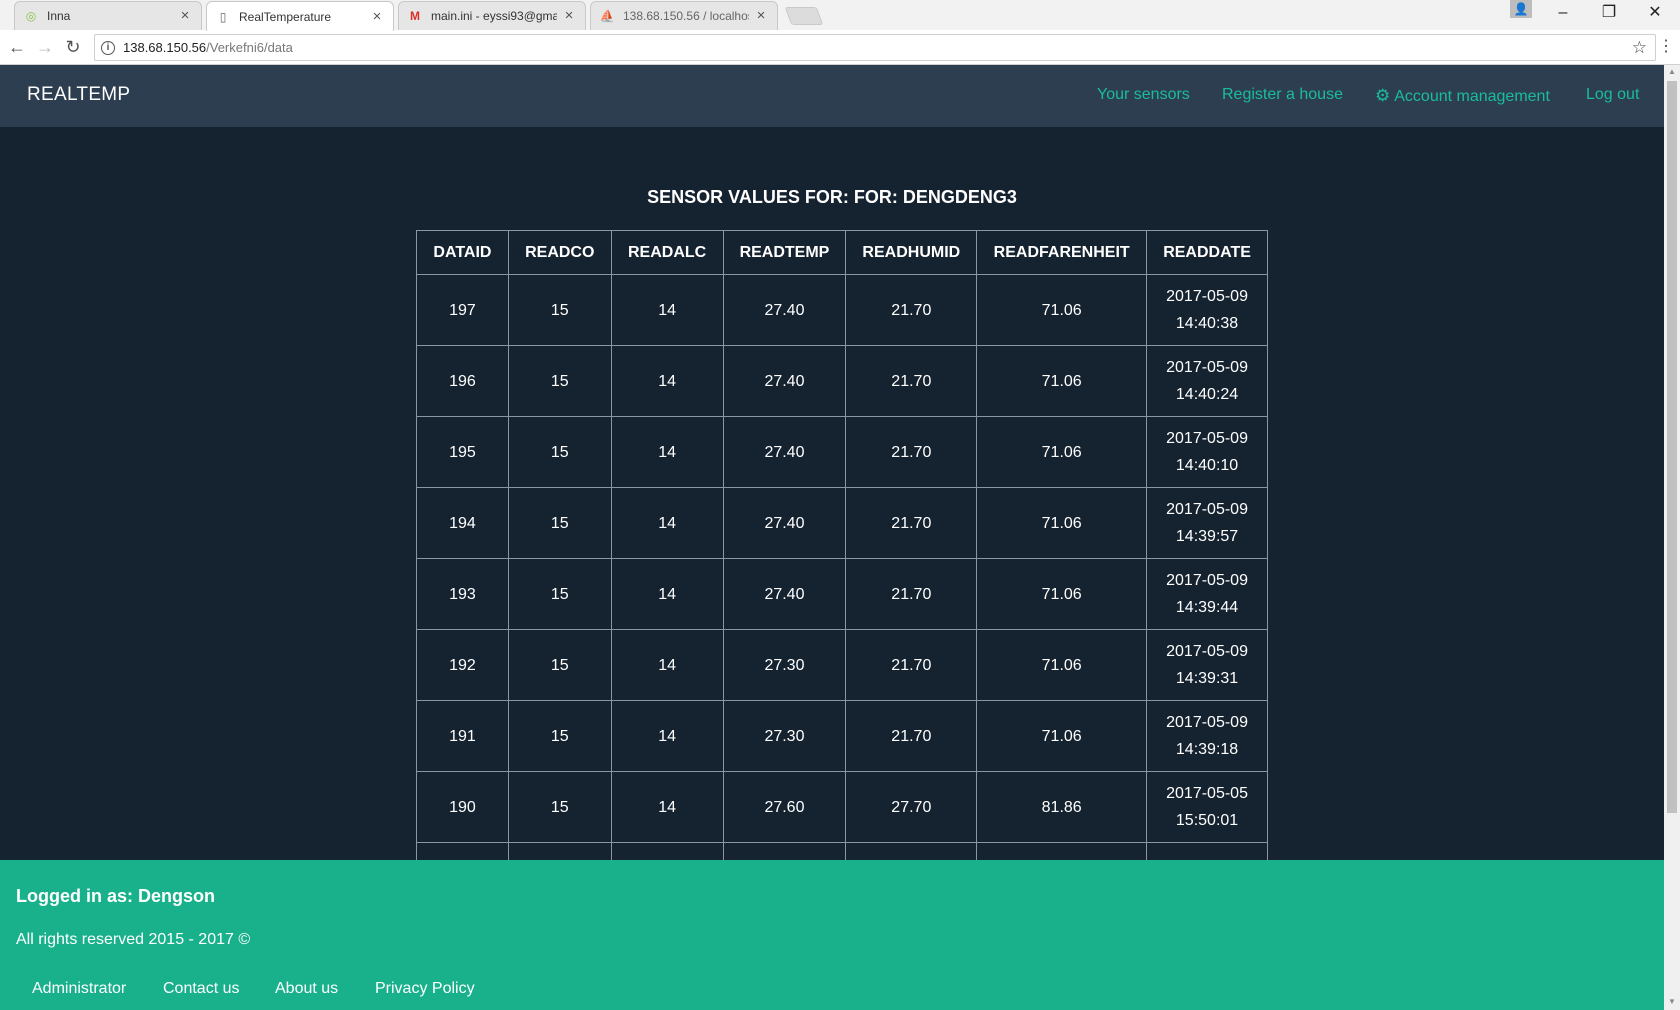  What do you see at coordinates (842, 665) in the screenshot?
I see `table-row: 192 15 14 27.30 21.70 71.06 2017-05-09 14:39:31` at bounding box center [842, 665].